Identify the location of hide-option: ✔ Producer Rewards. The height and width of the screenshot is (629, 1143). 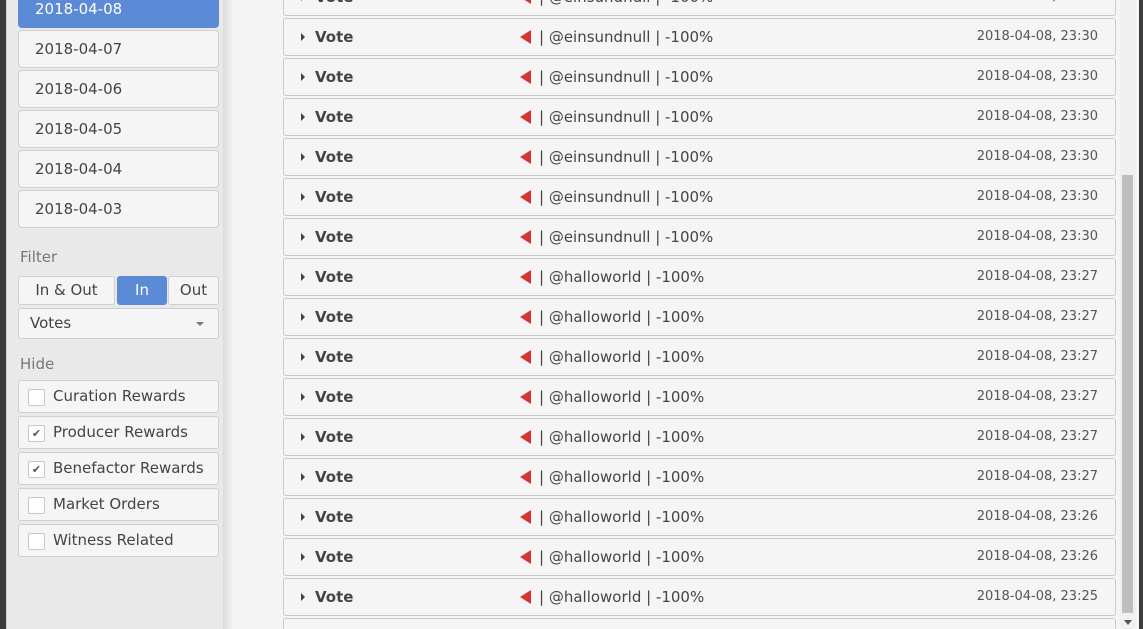
(118, 432).